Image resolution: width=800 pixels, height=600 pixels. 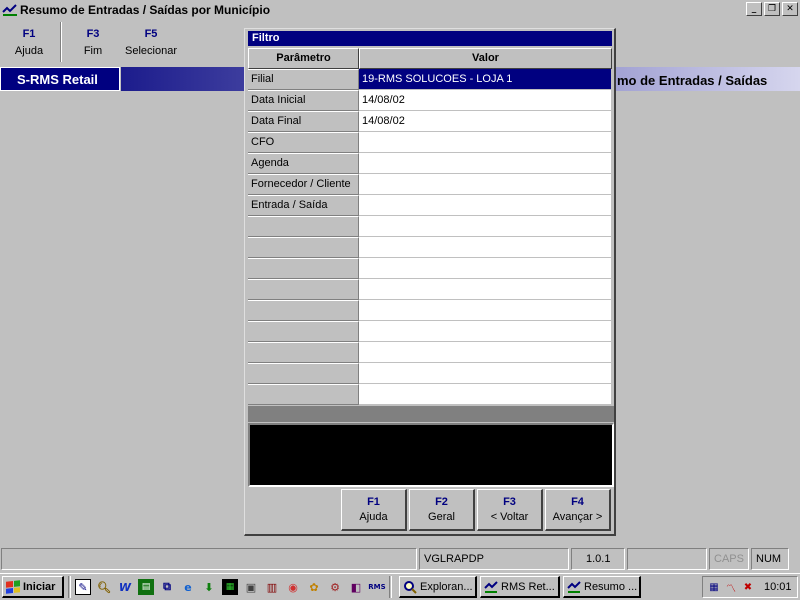 What do you see at coordinates (230, 587) in the screenshot?
I see `grid-app-icon: ▦` at bounding box center [230, 587].